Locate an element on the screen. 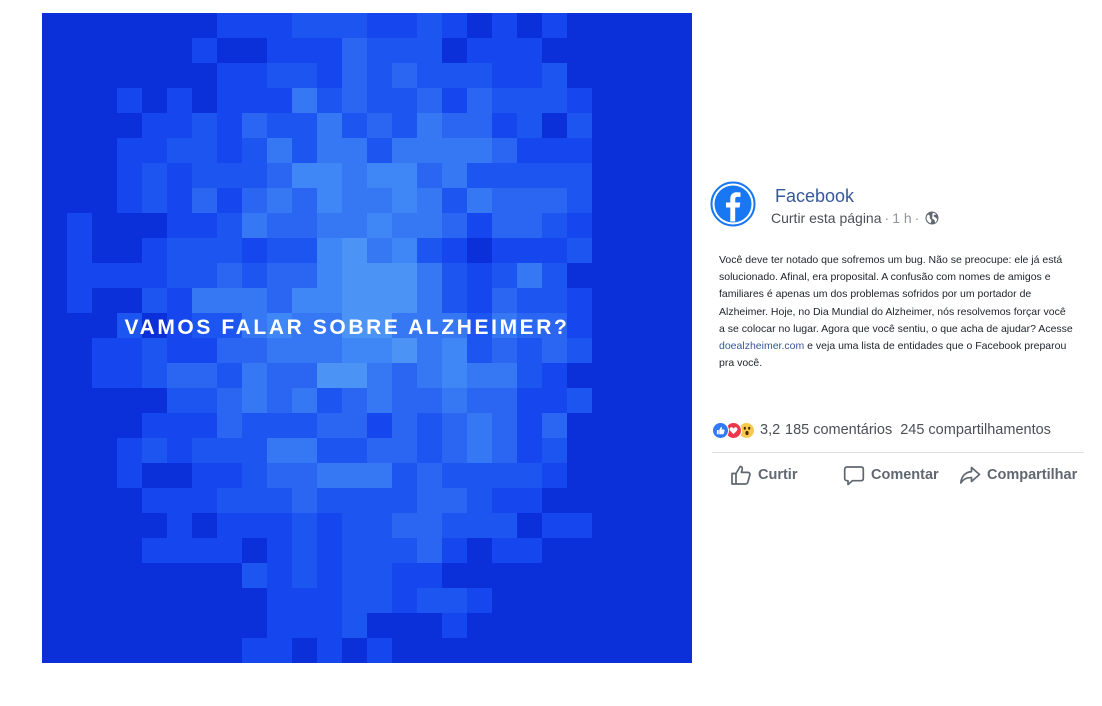  post-timestamp: 1 h is located at coordinates (901, 218).